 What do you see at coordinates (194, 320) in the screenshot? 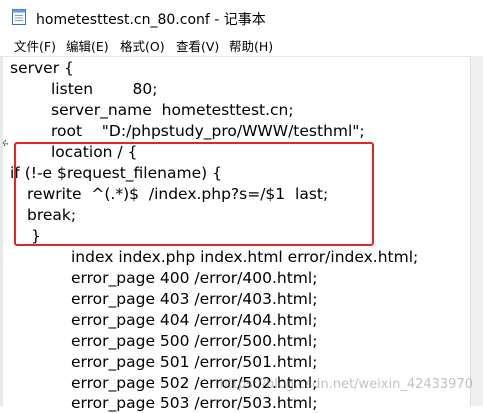
I see `code-line: error_page 404 /error/404.html;` at bounding box center [194, 320].